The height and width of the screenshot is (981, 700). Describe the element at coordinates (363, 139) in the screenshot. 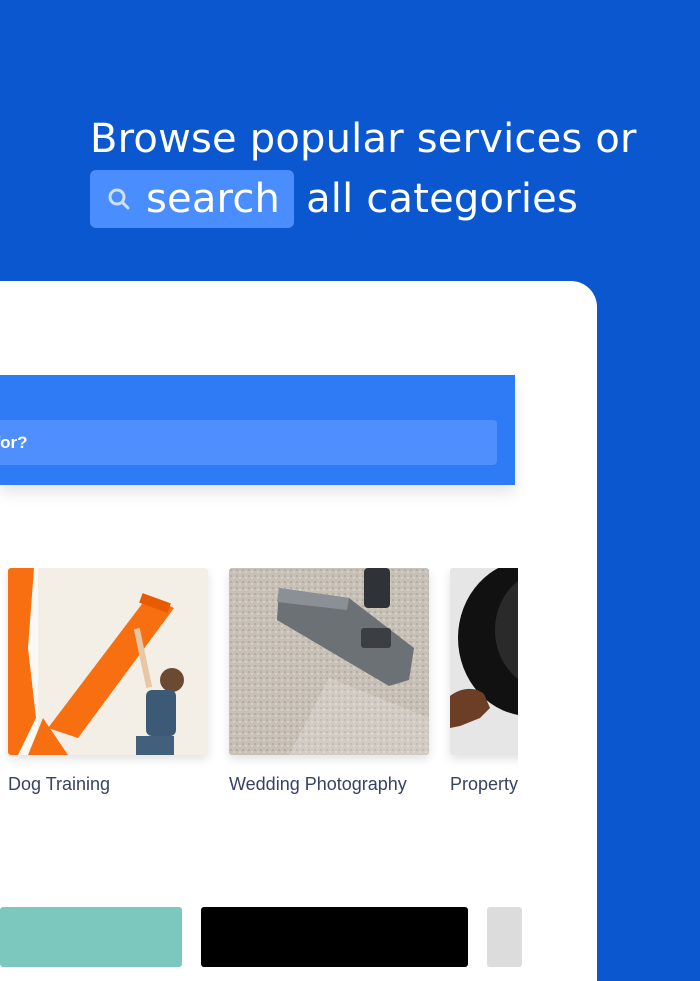

I see `hero-heading-line1: Browse popular services or` at that location.